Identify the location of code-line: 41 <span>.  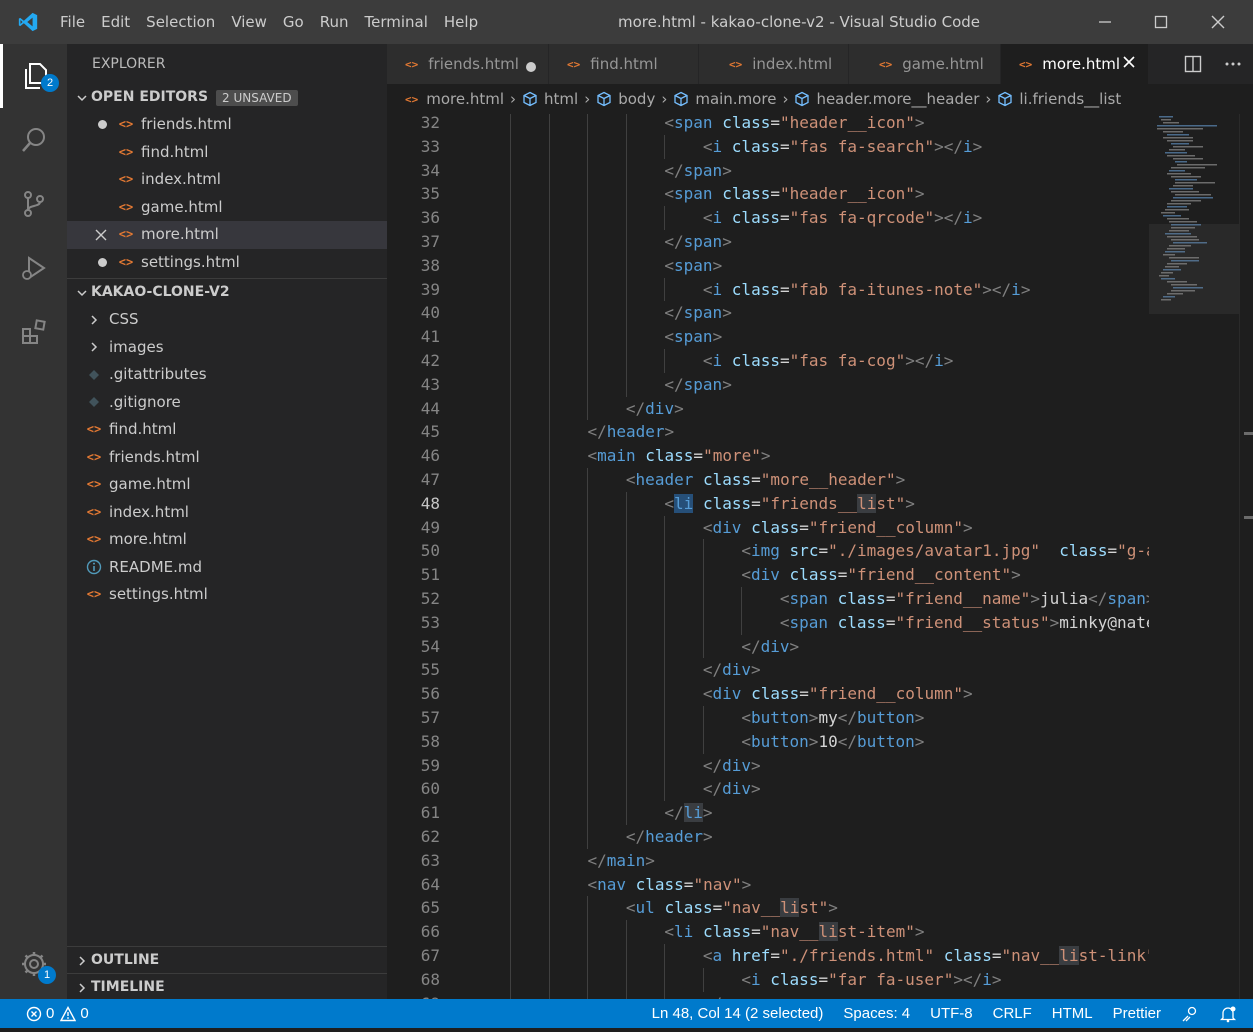
(768, 337).